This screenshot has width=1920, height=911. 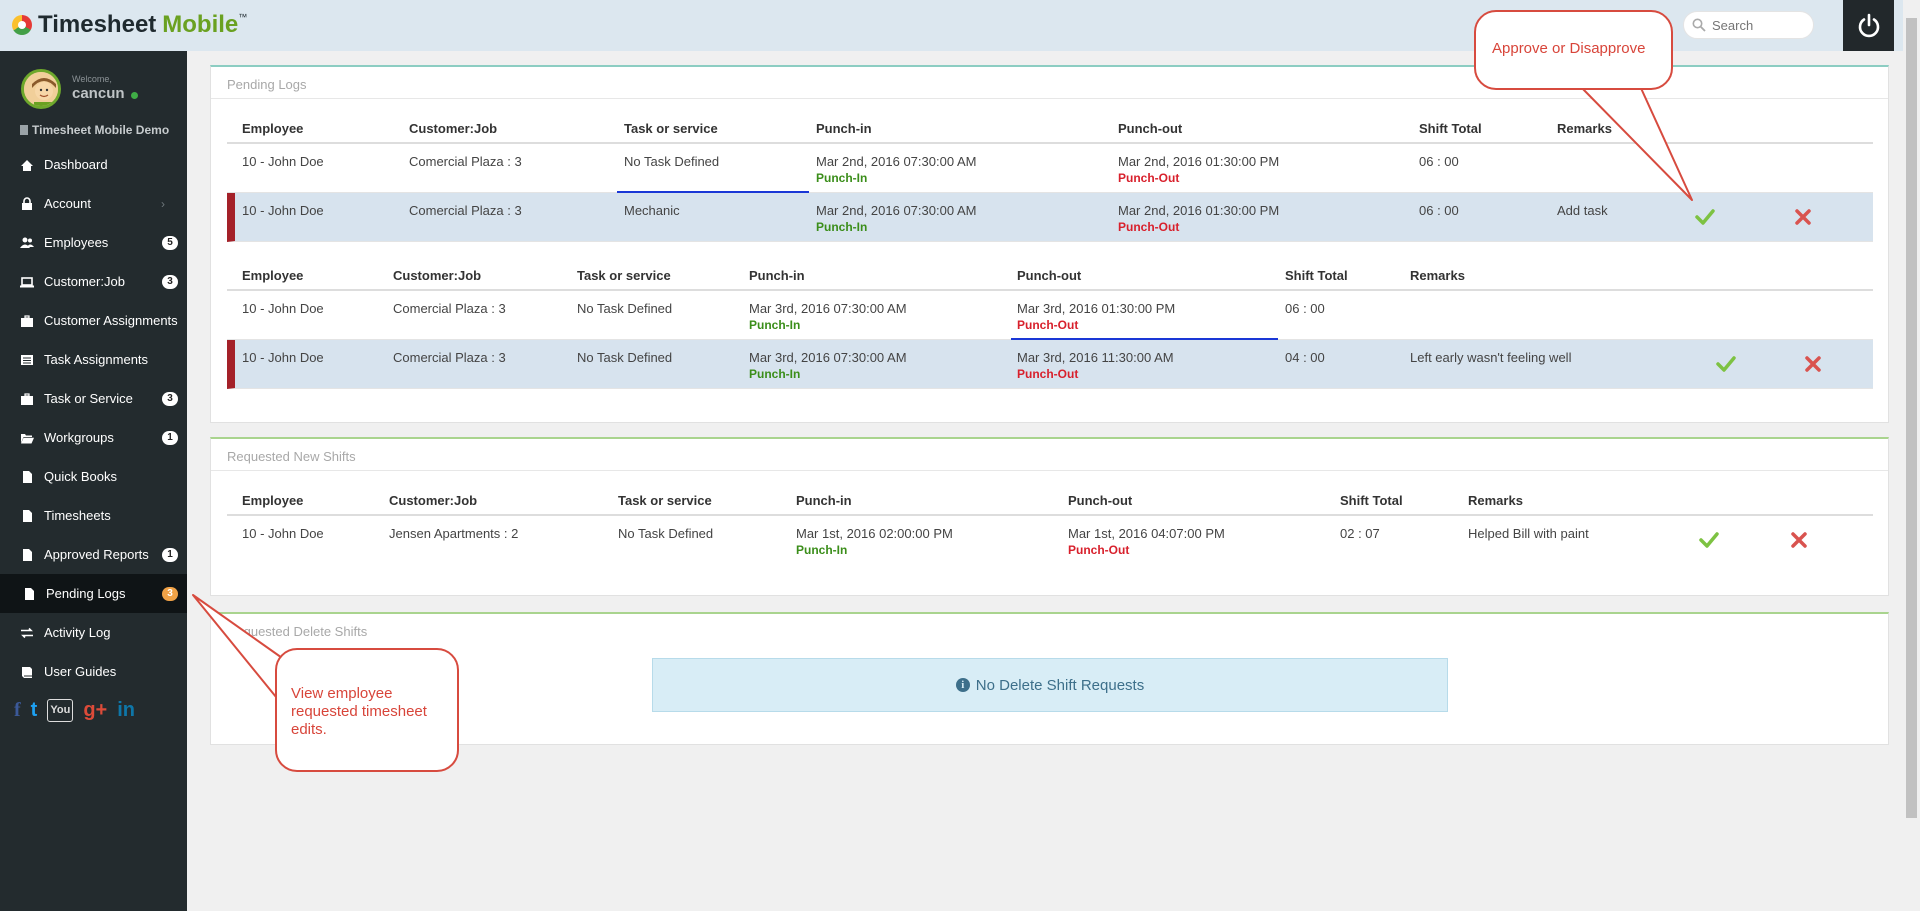 What do you see at coordinates (95, 710) in the screenshot?
I see `google-plus-icon: g+` at bounding box center [95, 710].